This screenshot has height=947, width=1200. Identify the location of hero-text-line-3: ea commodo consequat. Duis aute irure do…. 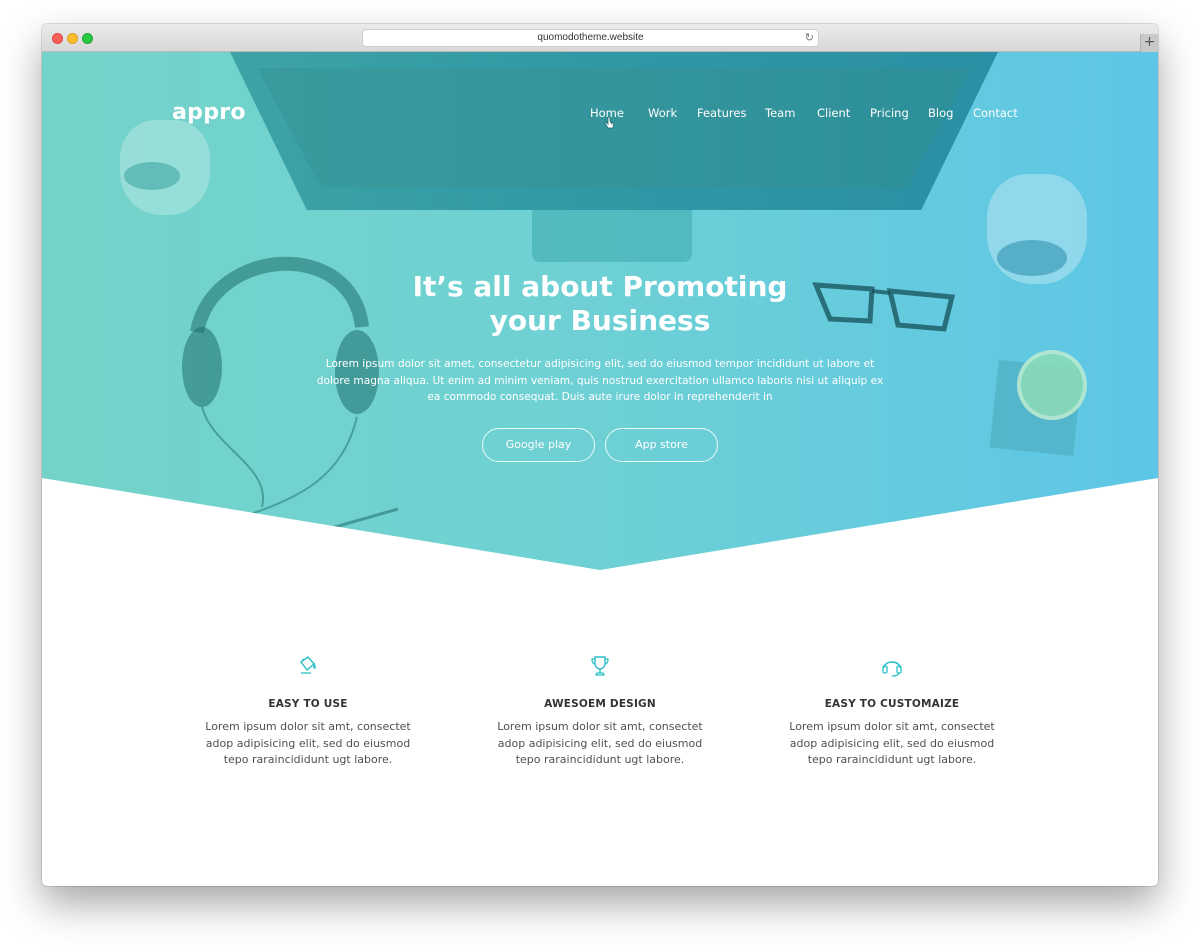
(600, 397).